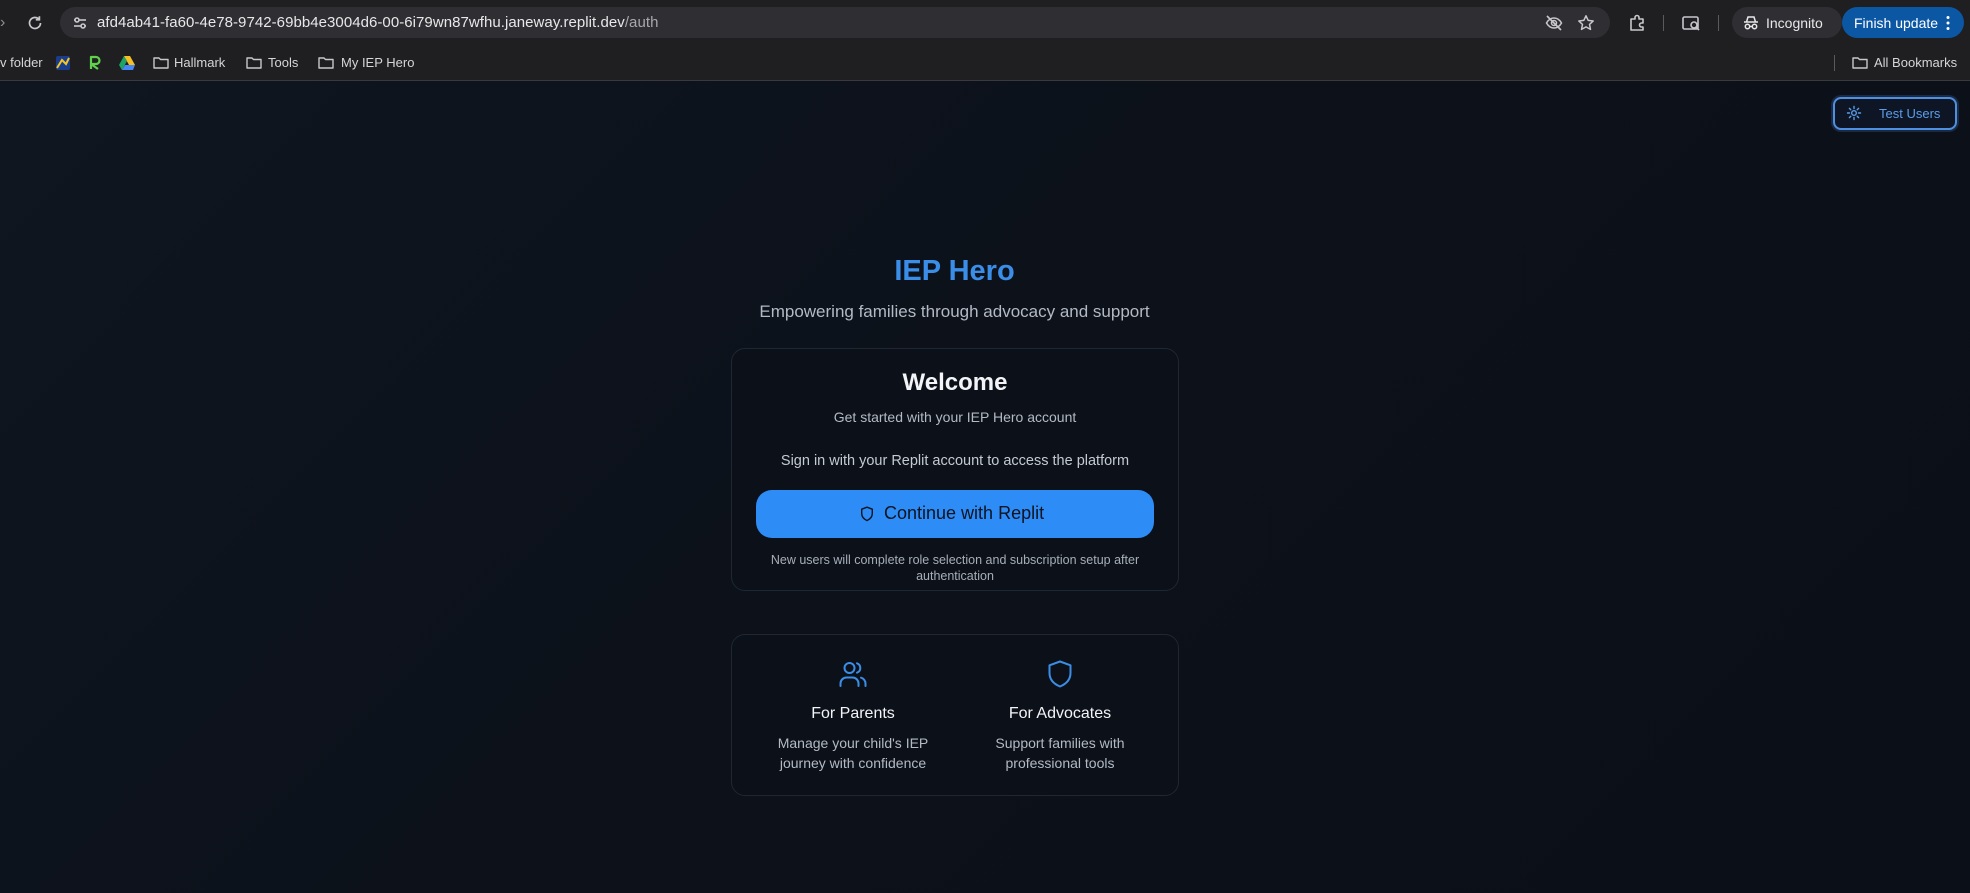 Image resolution: width=1970 pixels, height=893 pixels. What do you see at coordinates (1834, 63) in the screenshot?
I see `bookmarks-divider` at bounding box center [1834, 63].